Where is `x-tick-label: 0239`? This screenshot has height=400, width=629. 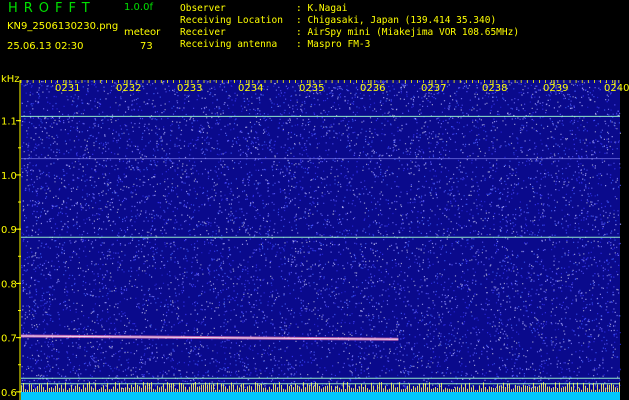
x-tick-label: 0239 is located at coordinates (555, 88).